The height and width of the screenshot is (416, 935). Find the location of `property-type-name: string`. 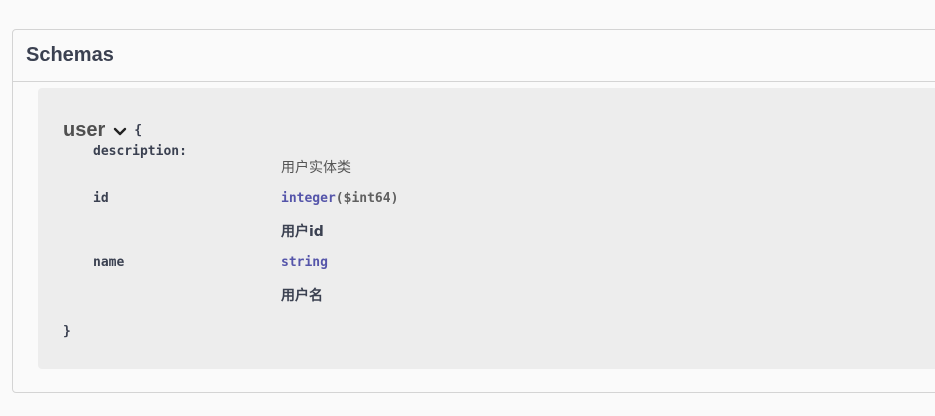

property-type-name: string is located at coordinates (304, 262).